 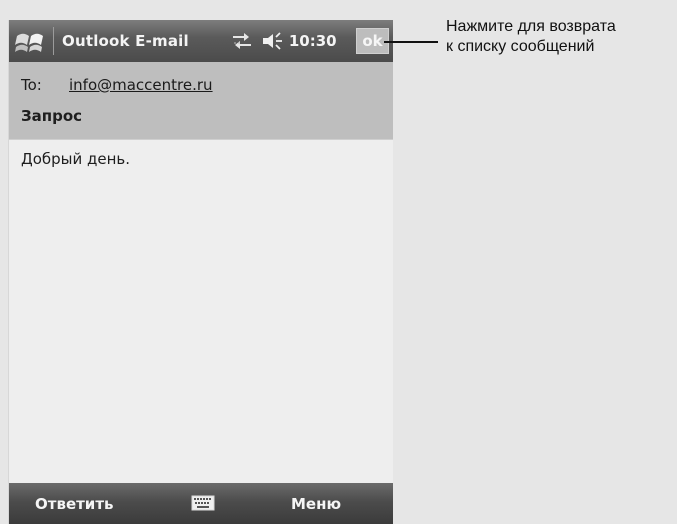 What do you see at coordinates (316, 504) in the screenshot?
I see `menu-softkey: Меню` at bounding box center [316, 504].